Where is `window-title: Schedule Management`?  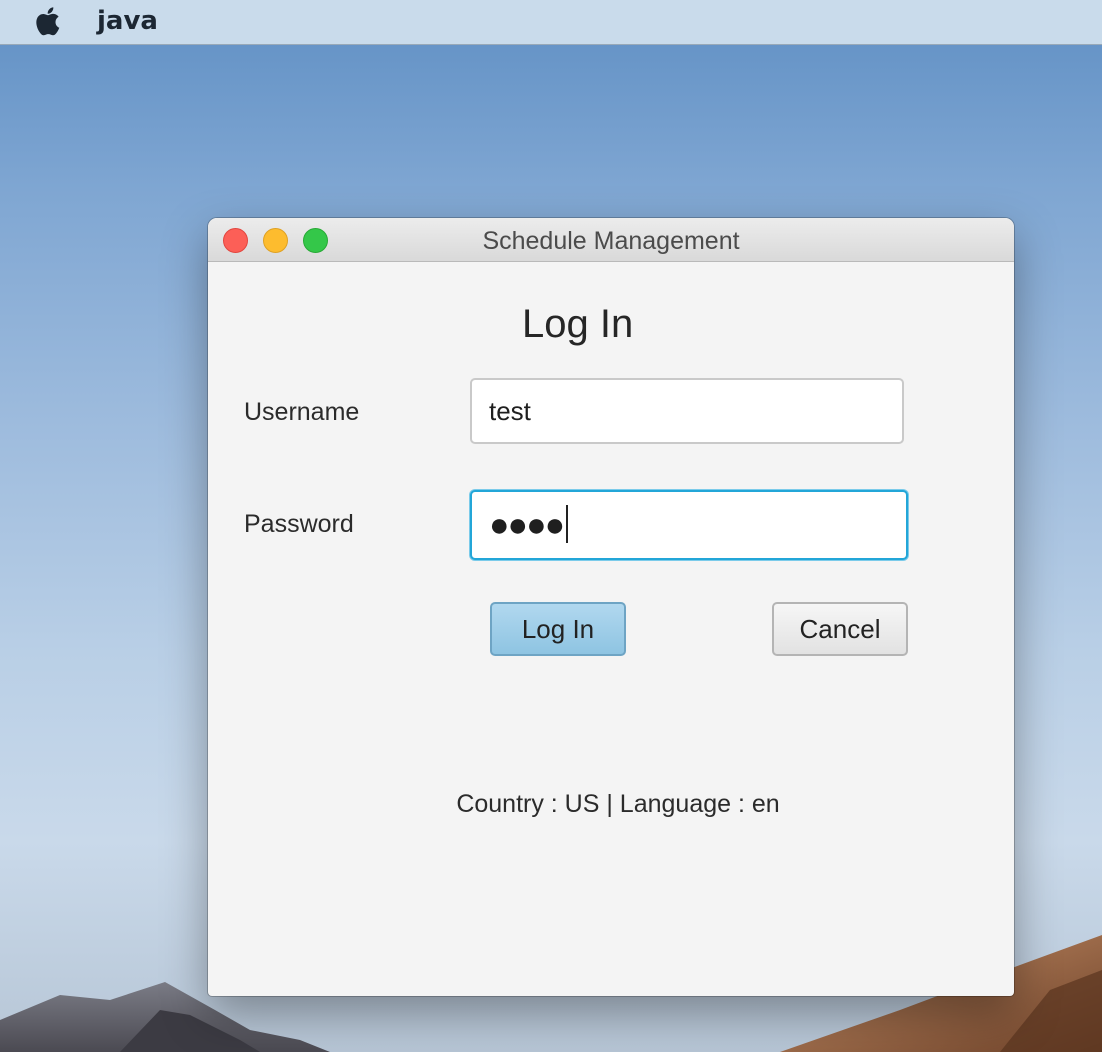
window-title: Schedule Management is located at coordinates (611, 241).